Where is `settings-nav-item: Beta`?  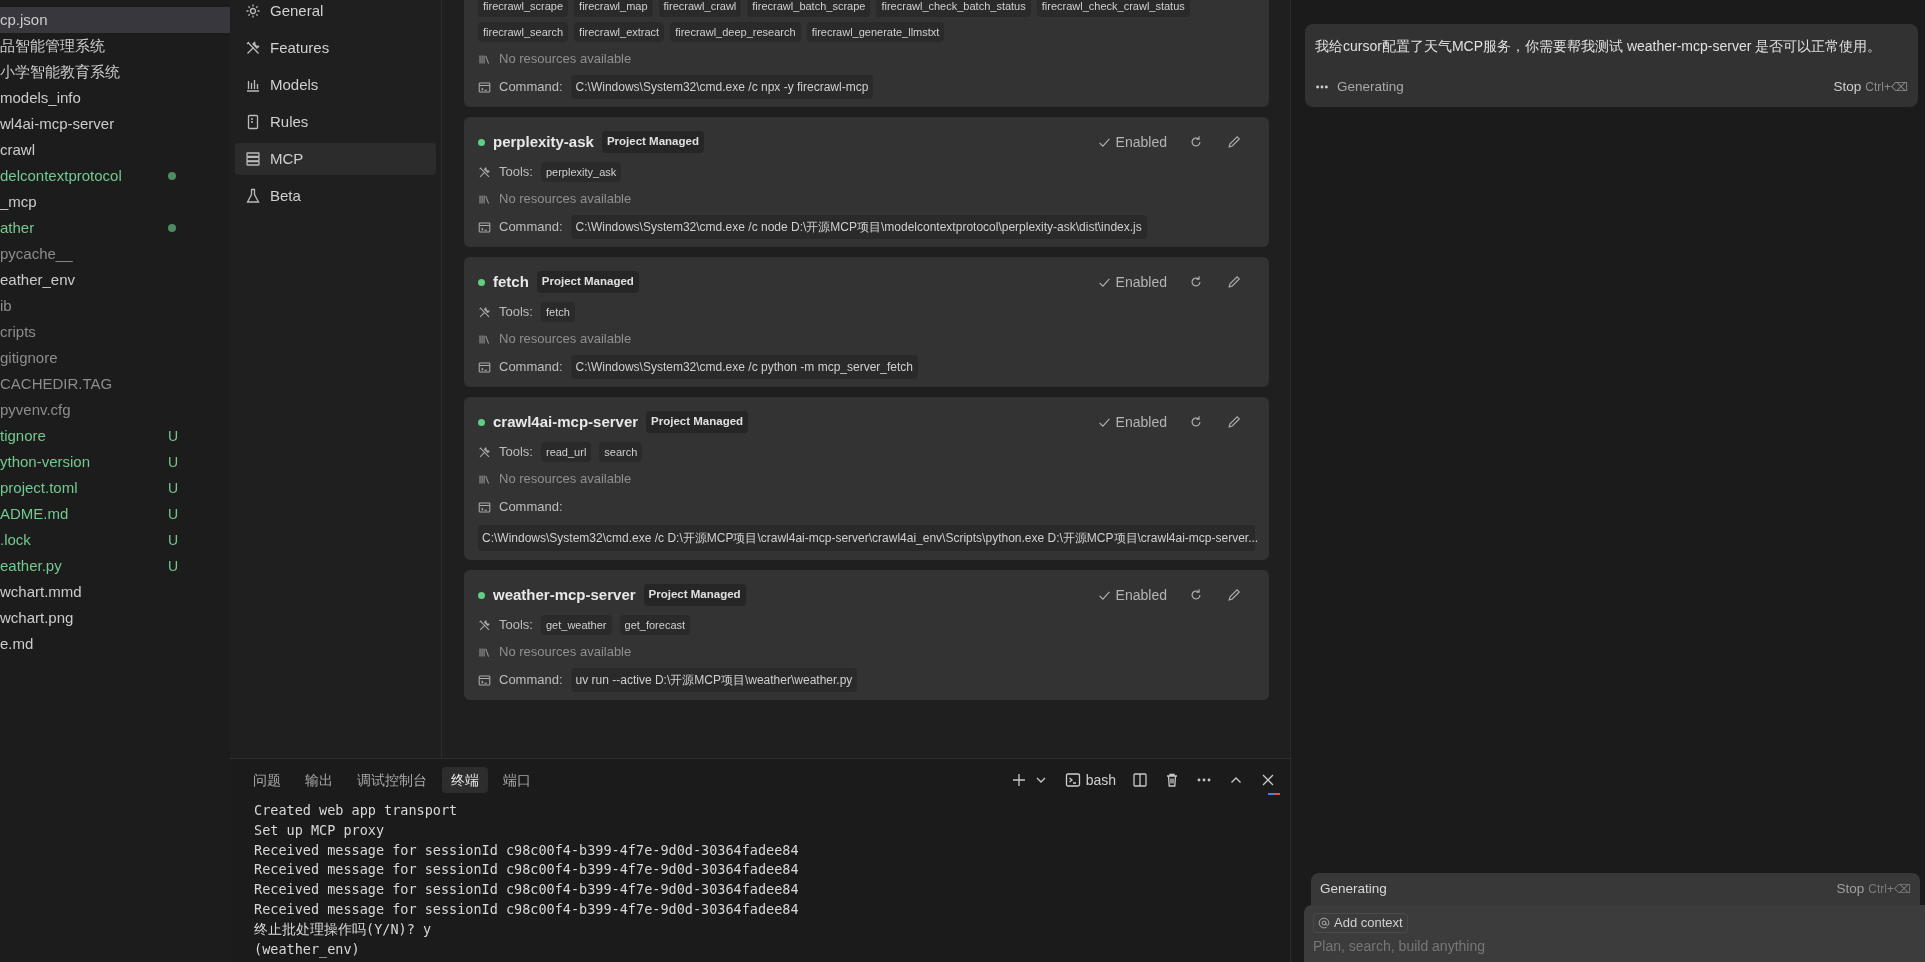 settings-nav-item: Beta is located at coordinates (335, 196).